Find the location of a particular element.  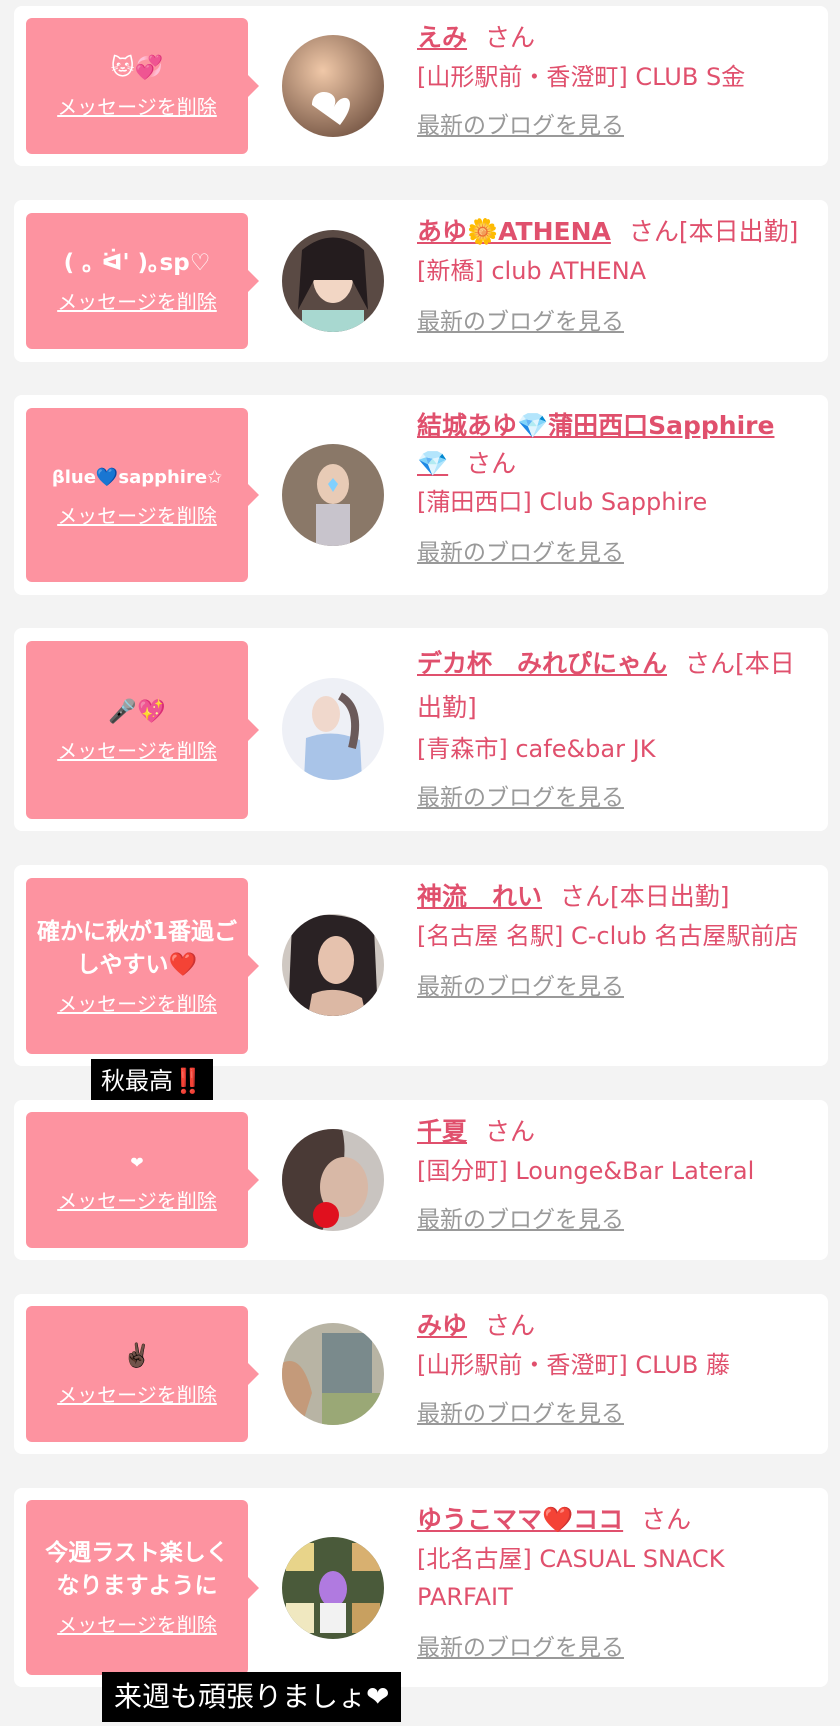

shop-name: [青森市] cafe&bar JK is located at coordinates (536, 749).